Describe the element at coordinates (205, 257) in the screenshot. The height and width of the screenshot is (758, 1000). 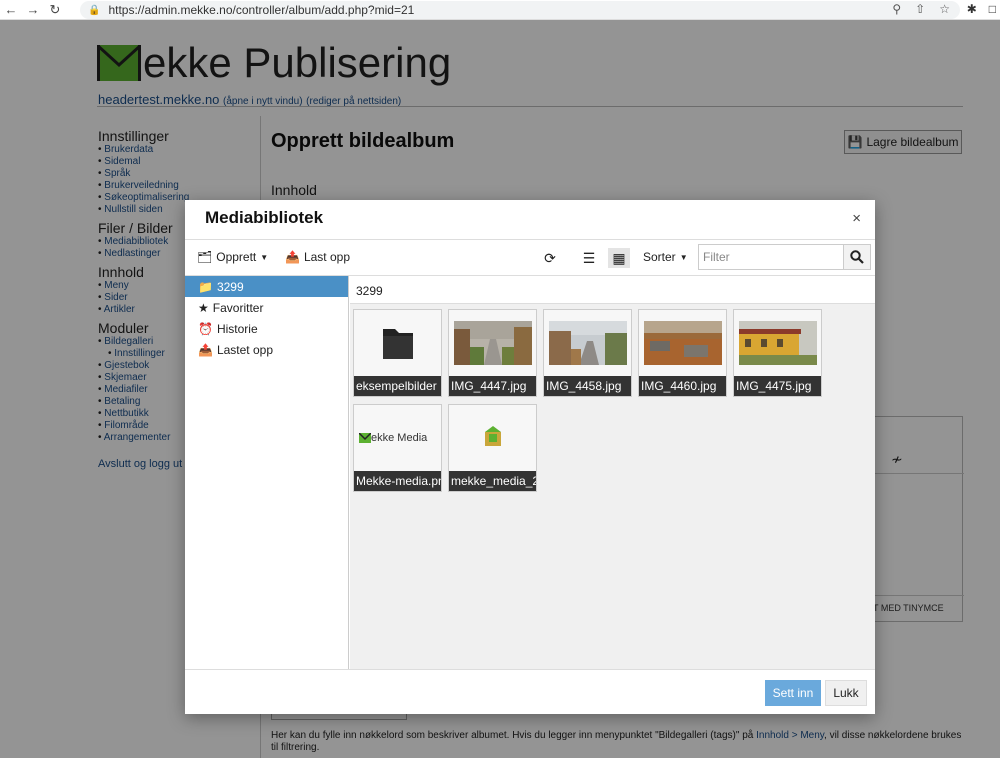
I see `new-folder-icon: 🗂` at that location.